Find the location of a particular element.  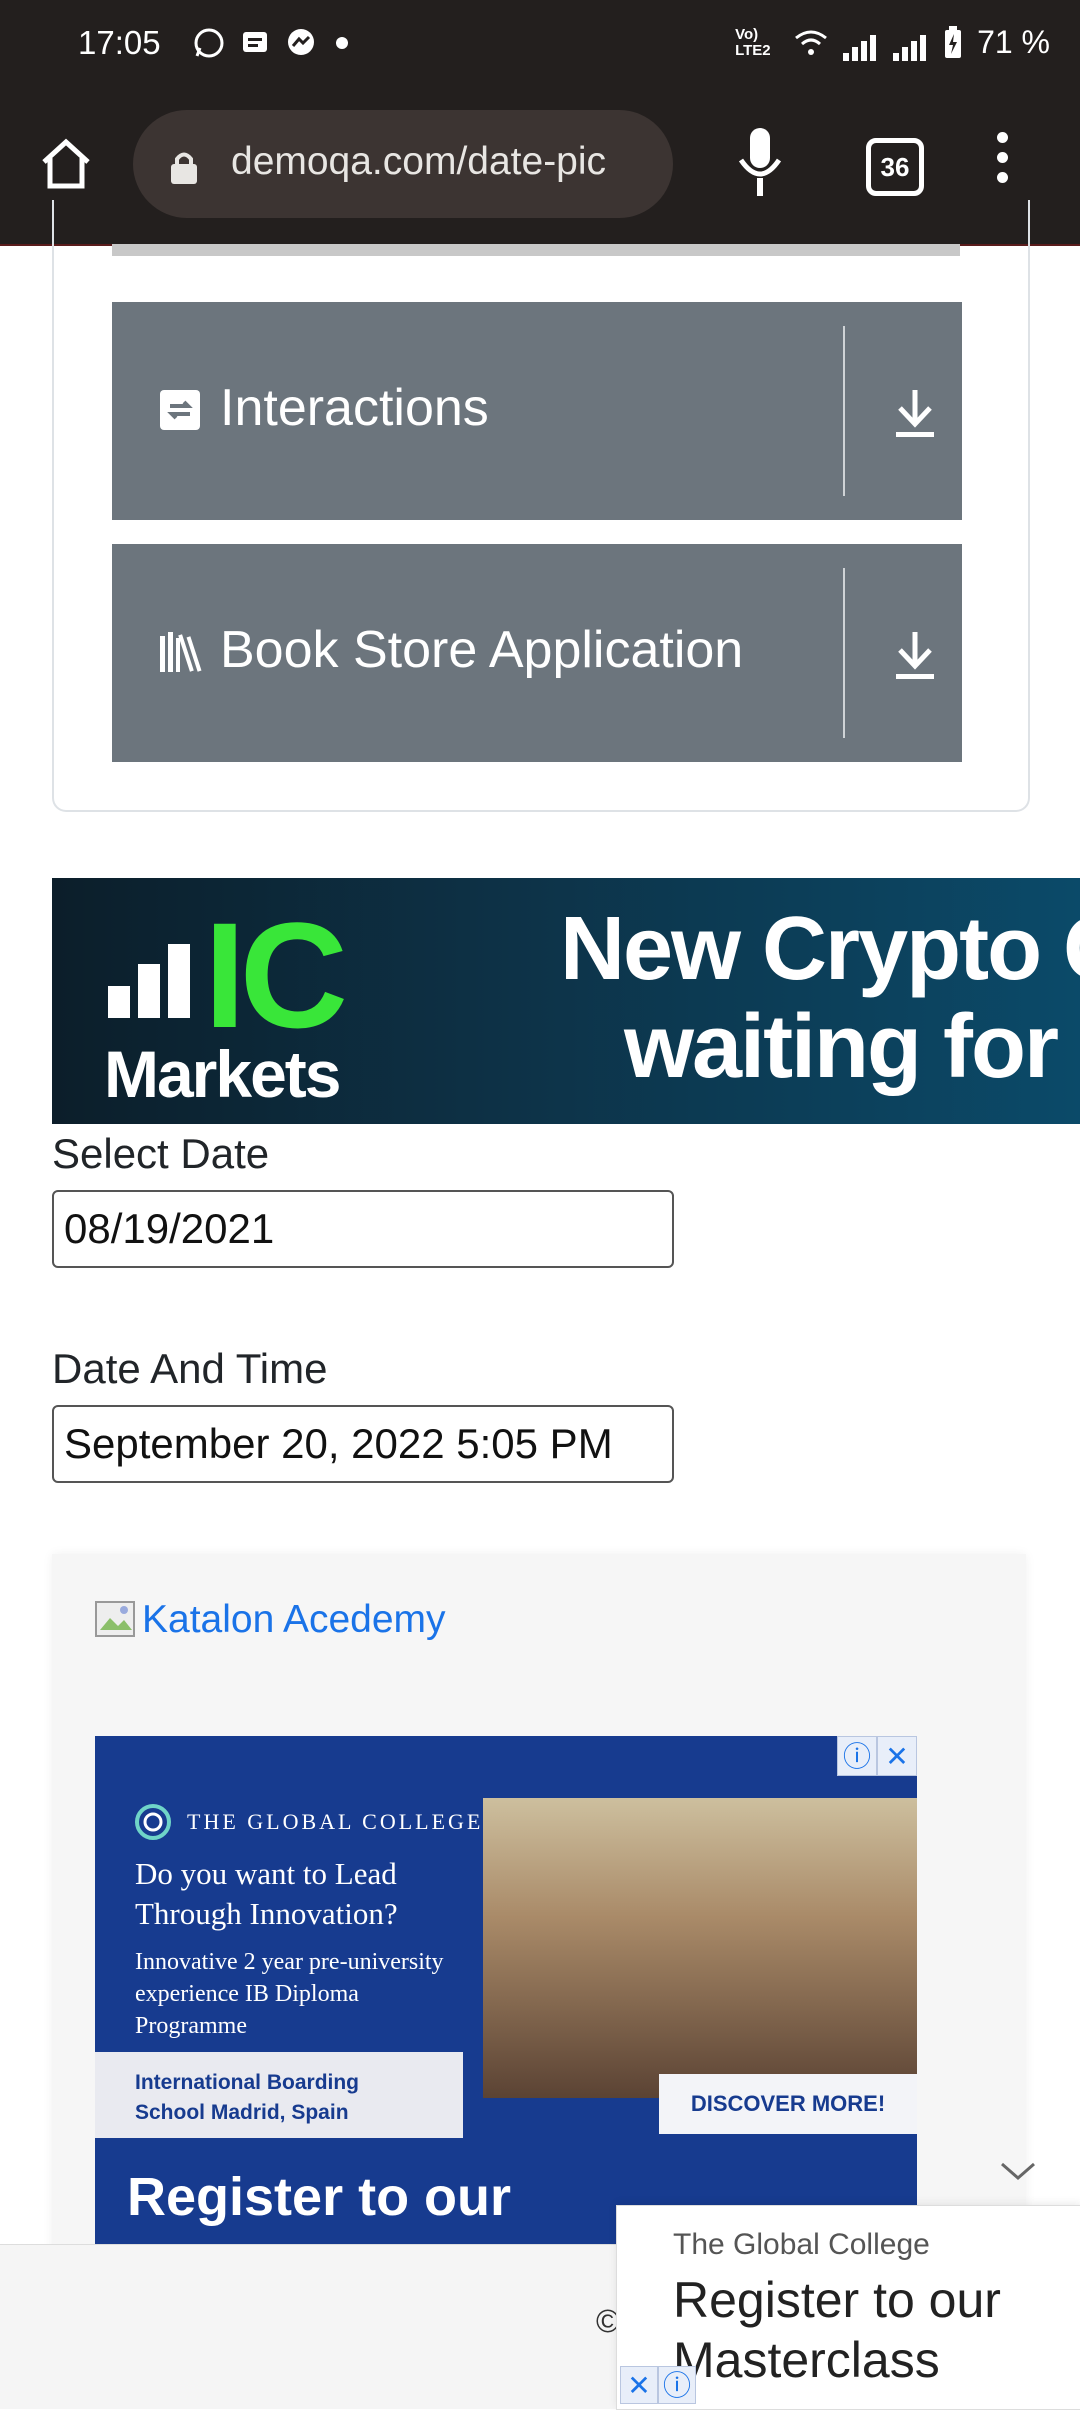

ad-headline: Register to our Masterclass is located at coordinates (837, 2330).